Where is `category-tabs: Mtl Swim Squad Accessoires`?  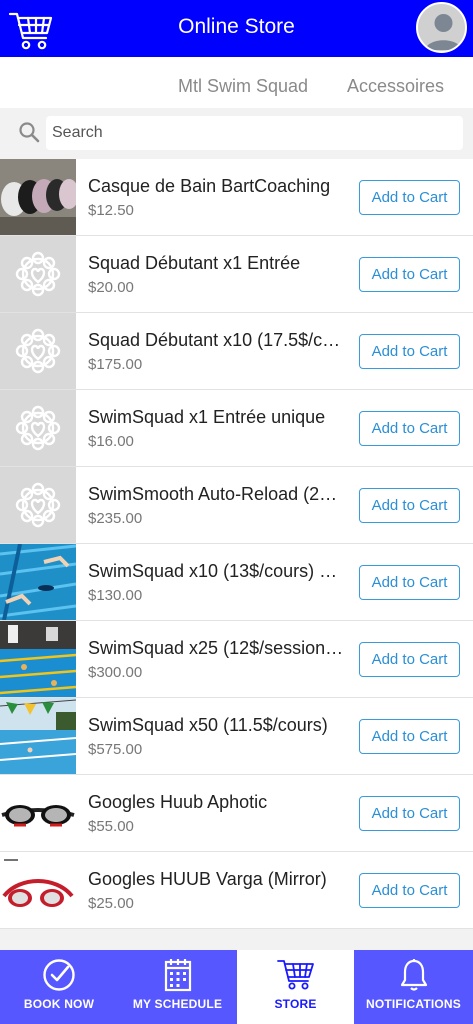 category-tabs: Mtl Swim Squad Accessoires is located at coordinates (236, 82).